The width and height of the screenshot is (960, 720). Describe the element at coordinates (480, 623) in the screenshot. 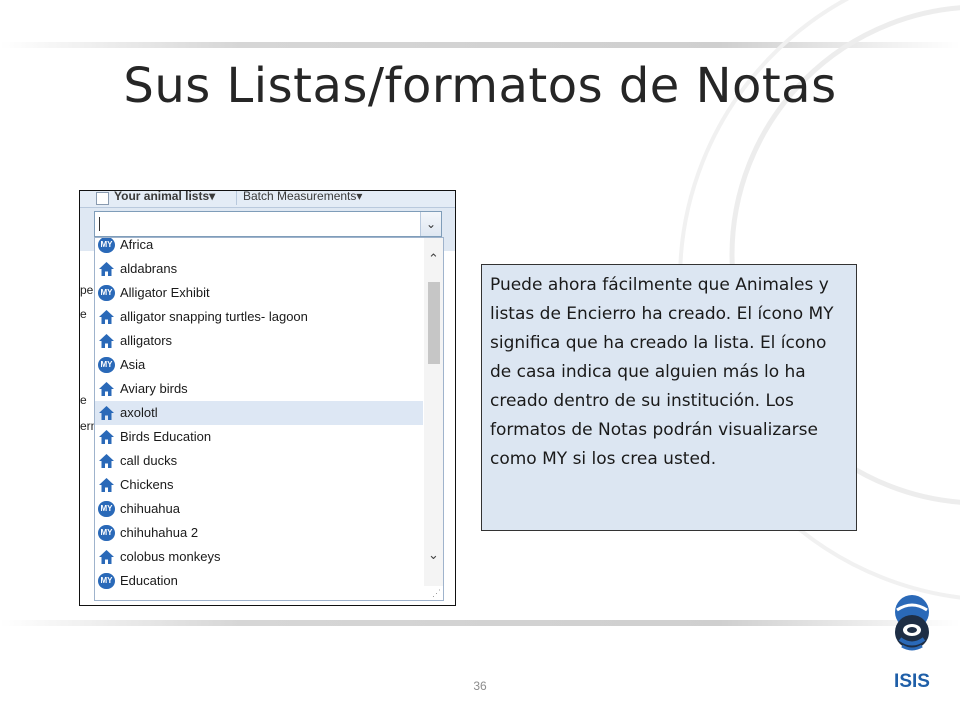

I see `bottom-divider` at that location.